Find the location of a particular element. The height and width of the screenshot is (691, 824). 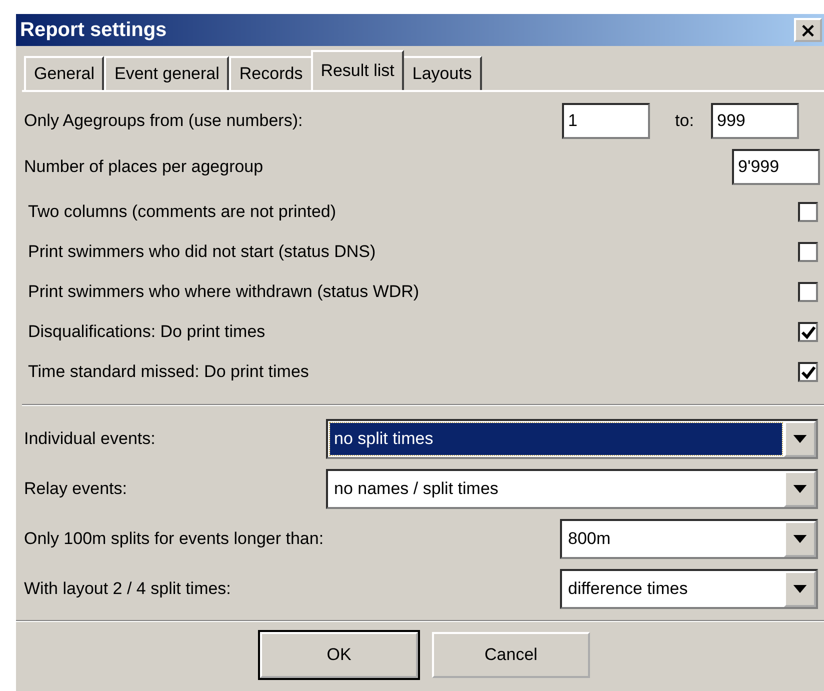

field-label: Number of places per agegroup is located at coordinates (143, 167).